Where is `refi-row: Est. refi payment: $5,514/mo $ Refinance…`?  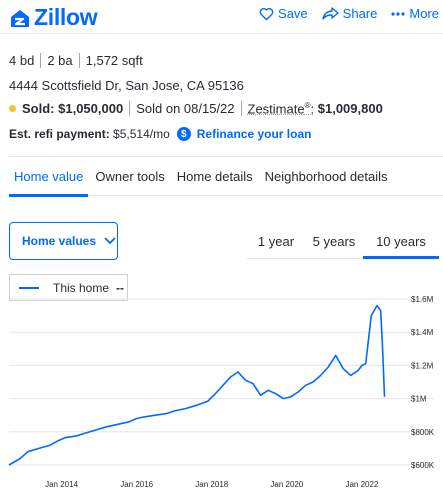 refi-row: Est. refi payment: $5,514/mo $ Refinance… is located at coordinates (160, 134).